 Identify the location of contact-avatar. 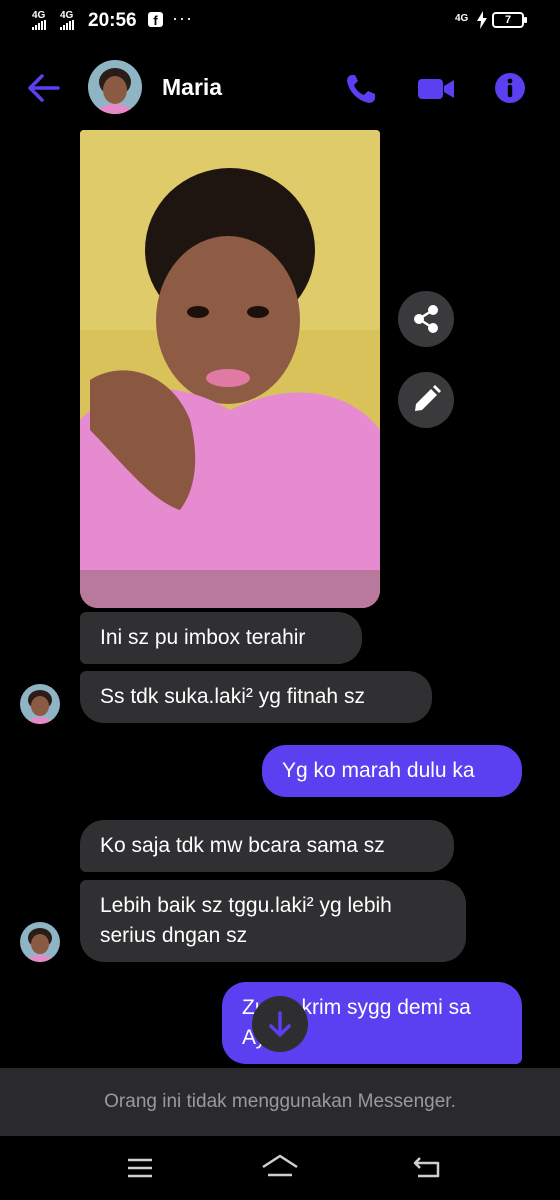
(115, 87).